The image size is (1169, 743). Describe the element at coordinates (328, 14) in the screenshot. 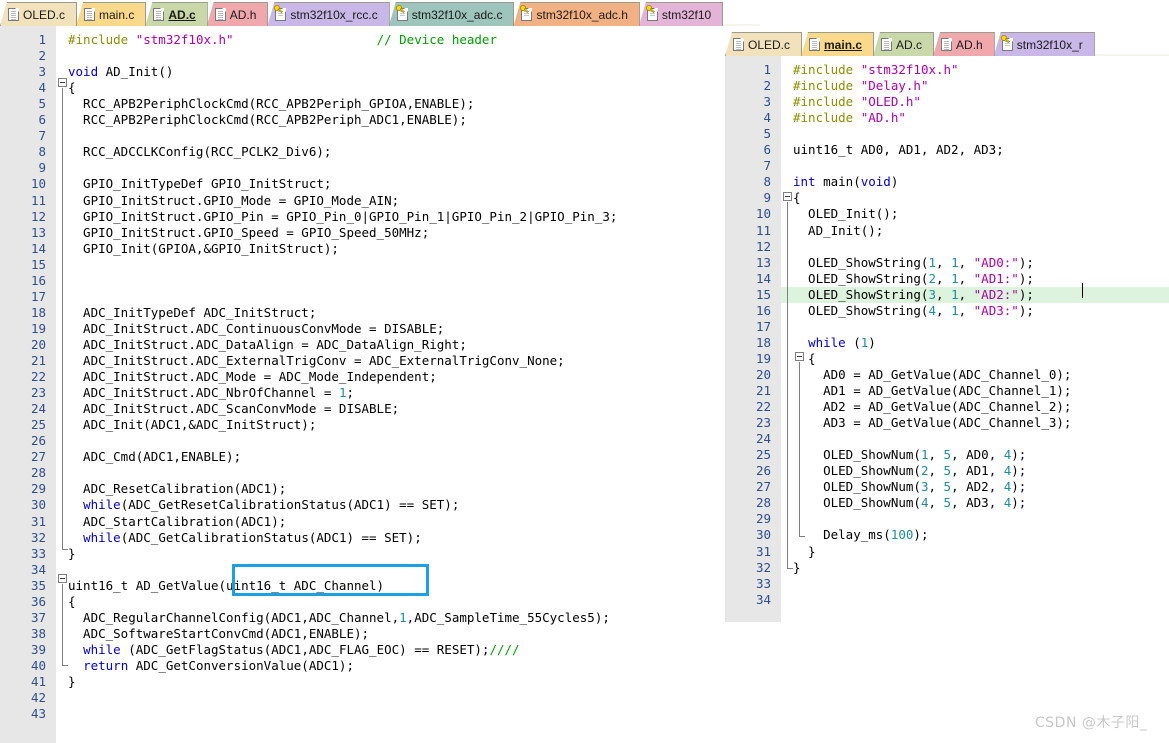

I see `tab-stm32f10x-rcc-c: stm32f10x_rcc.c` at that location.